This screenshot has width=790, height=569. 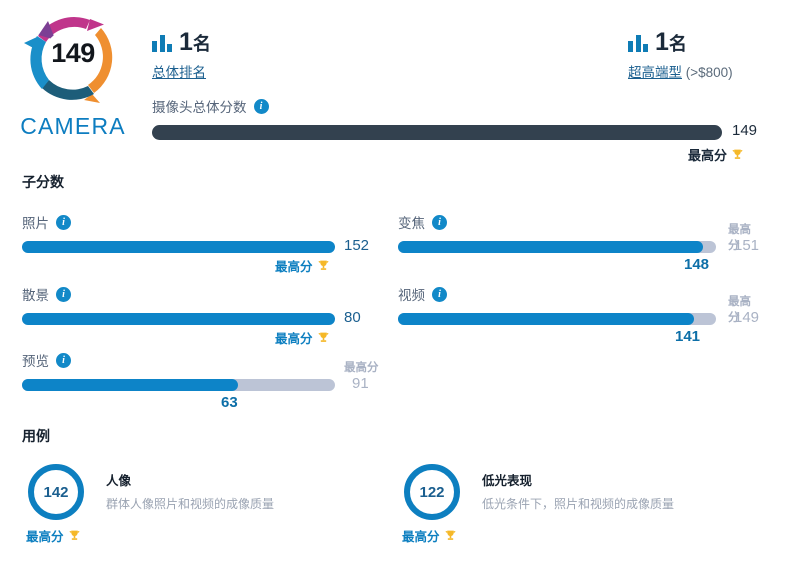 I want to click on subscore-video-bar-row: 最高分 149 141, so click(x=578, y=320).